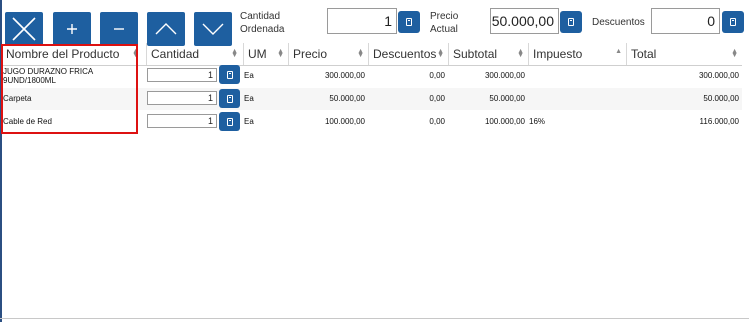 This screenshot has width=749, height=322. Describe the element at coordinates (684, 54) in the screenshot. I see `column-total: Total ▲ ▼` at that location.